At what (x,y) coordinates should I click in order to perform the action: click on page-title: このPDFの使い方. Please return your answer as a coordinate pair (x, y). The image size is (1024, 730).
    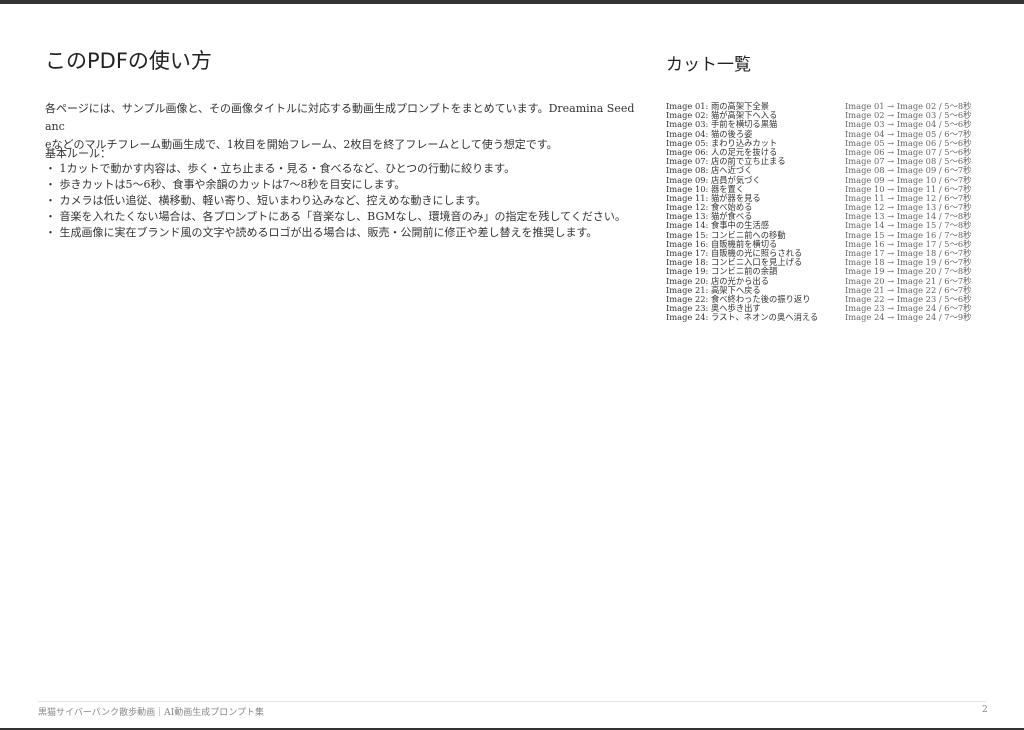
    Looking at the image, I should click on (128, 61).